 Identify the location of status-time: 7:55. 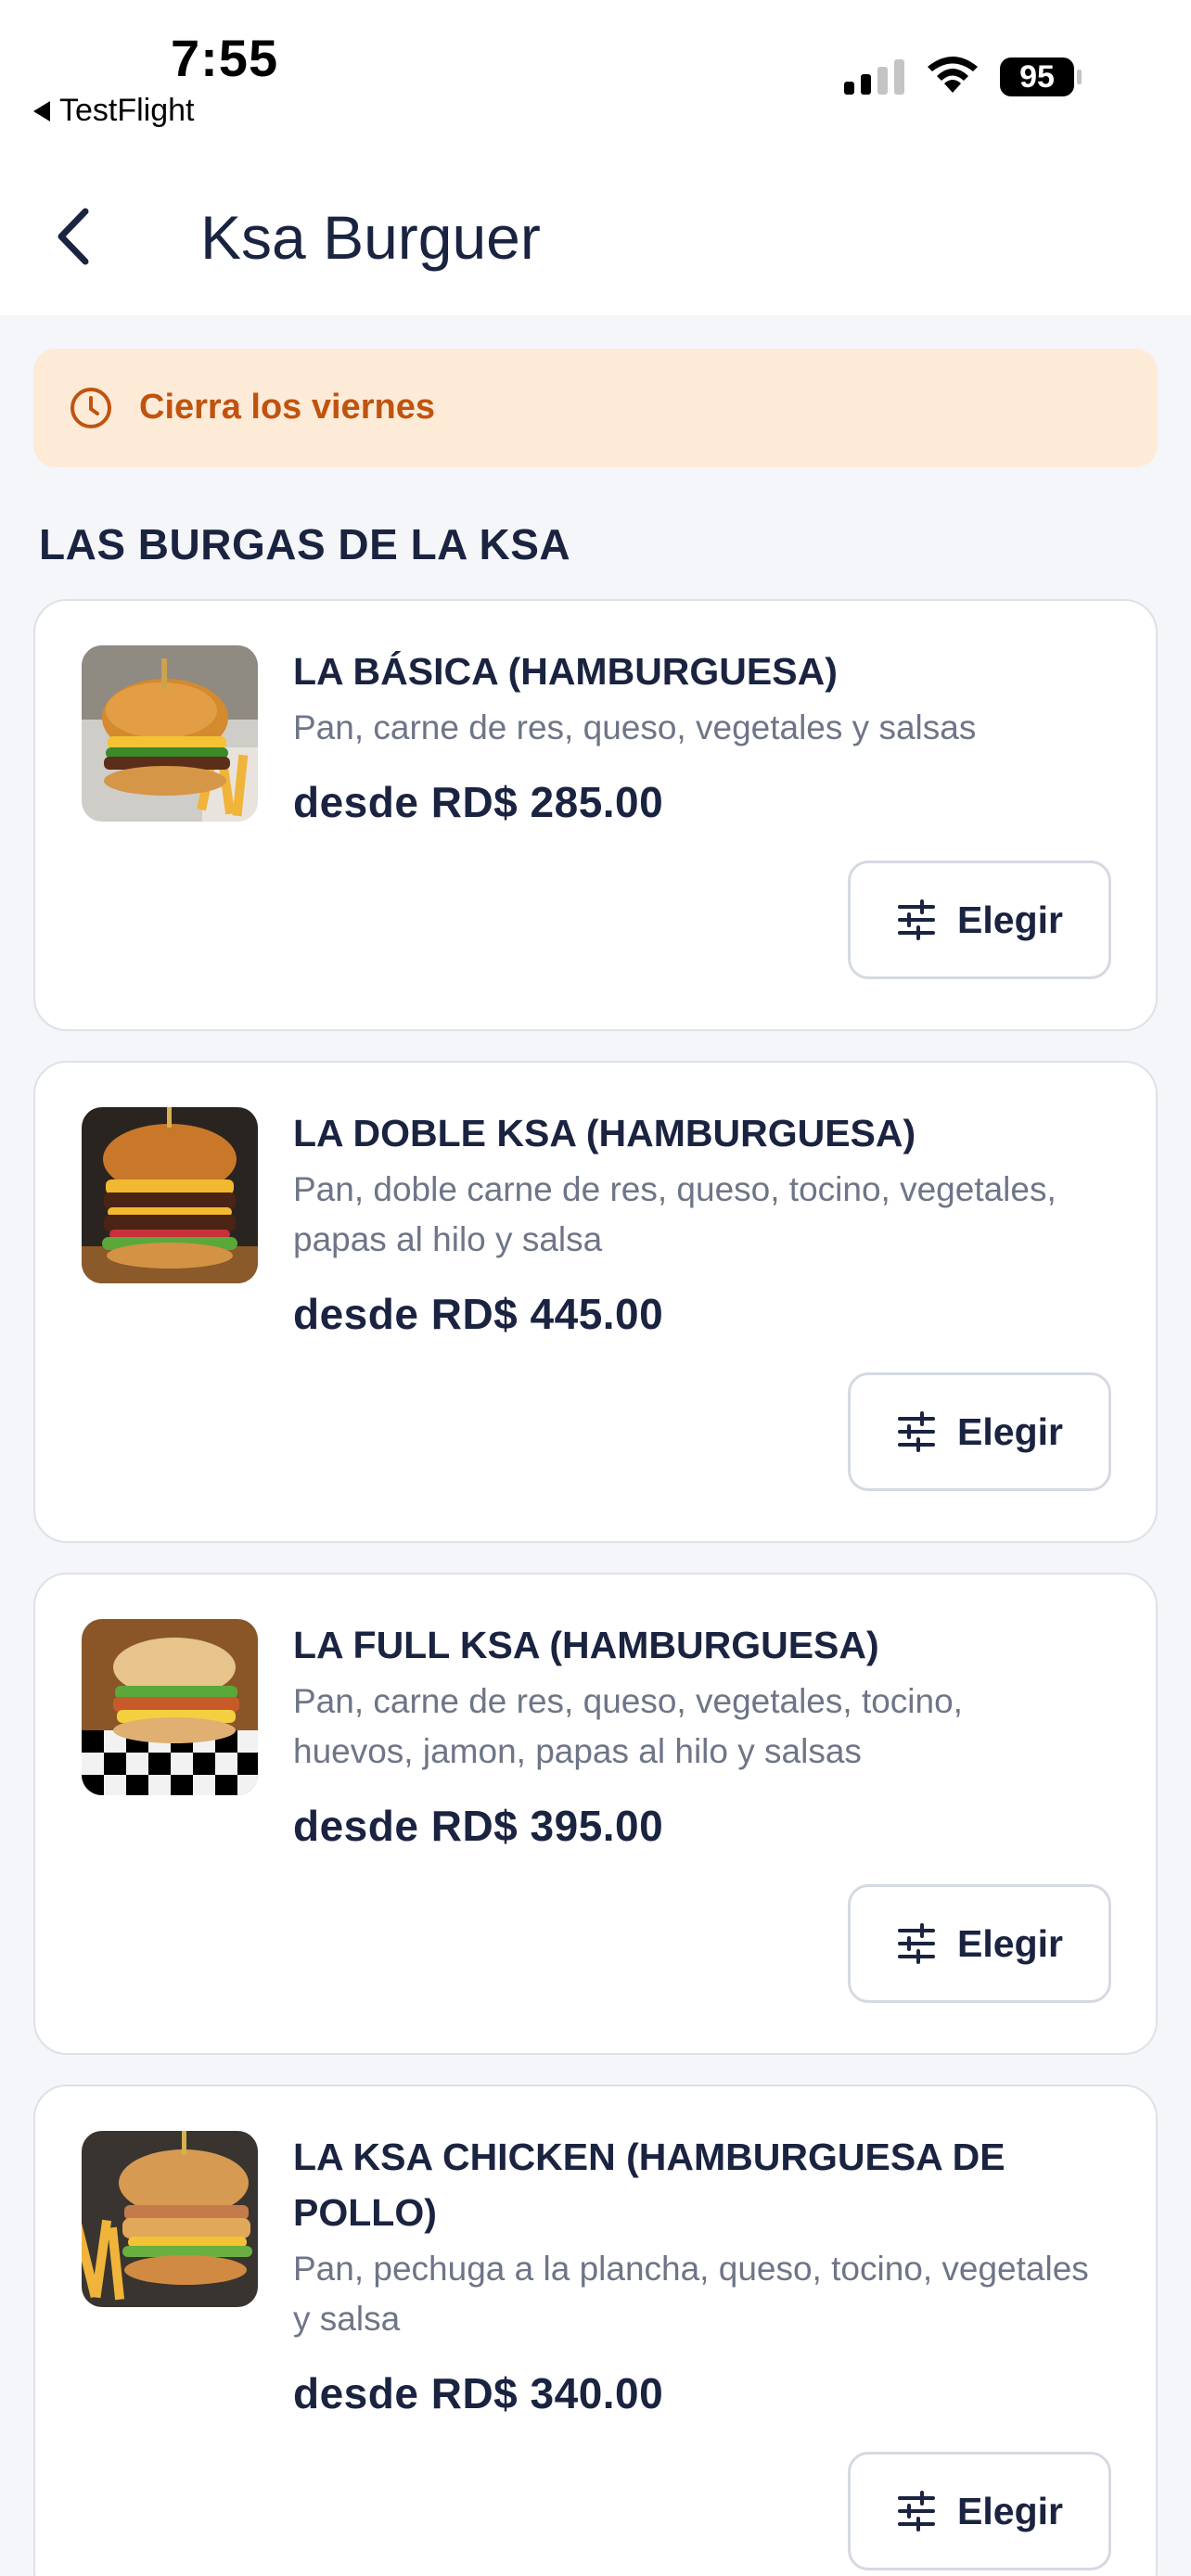
(225, 58).